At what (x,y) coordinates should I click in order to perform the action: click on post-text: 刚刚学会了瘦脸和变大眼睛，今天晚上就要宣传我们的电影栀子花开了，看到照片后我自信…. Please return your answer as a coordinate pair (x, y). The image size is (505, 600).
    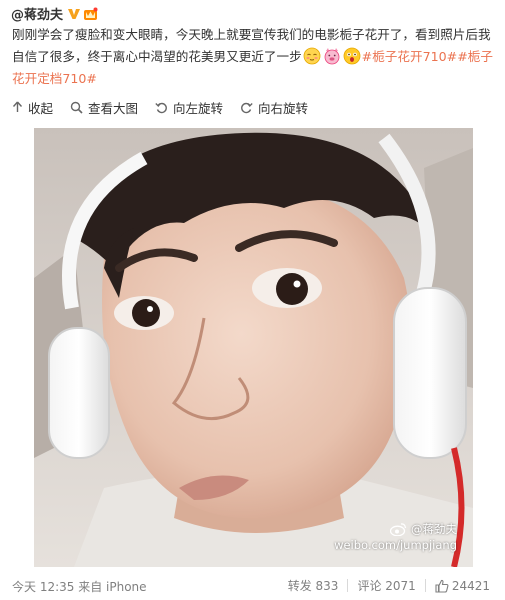
    Looking at the image, I should click on (256, 57).